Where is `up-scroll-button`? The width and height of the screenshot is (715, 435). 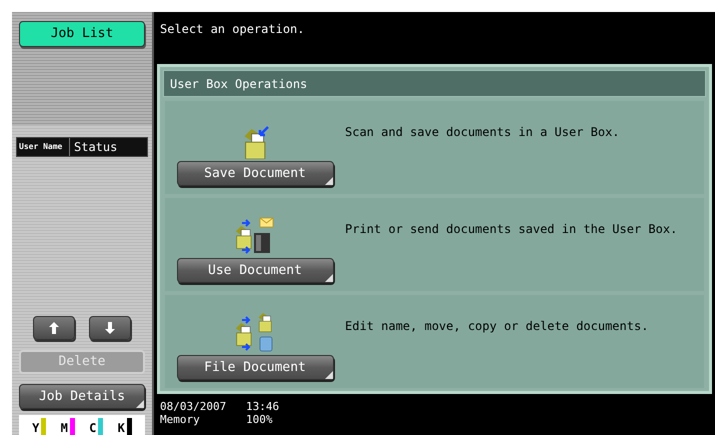
up-scroll-button is located at coordinates (54, 328).